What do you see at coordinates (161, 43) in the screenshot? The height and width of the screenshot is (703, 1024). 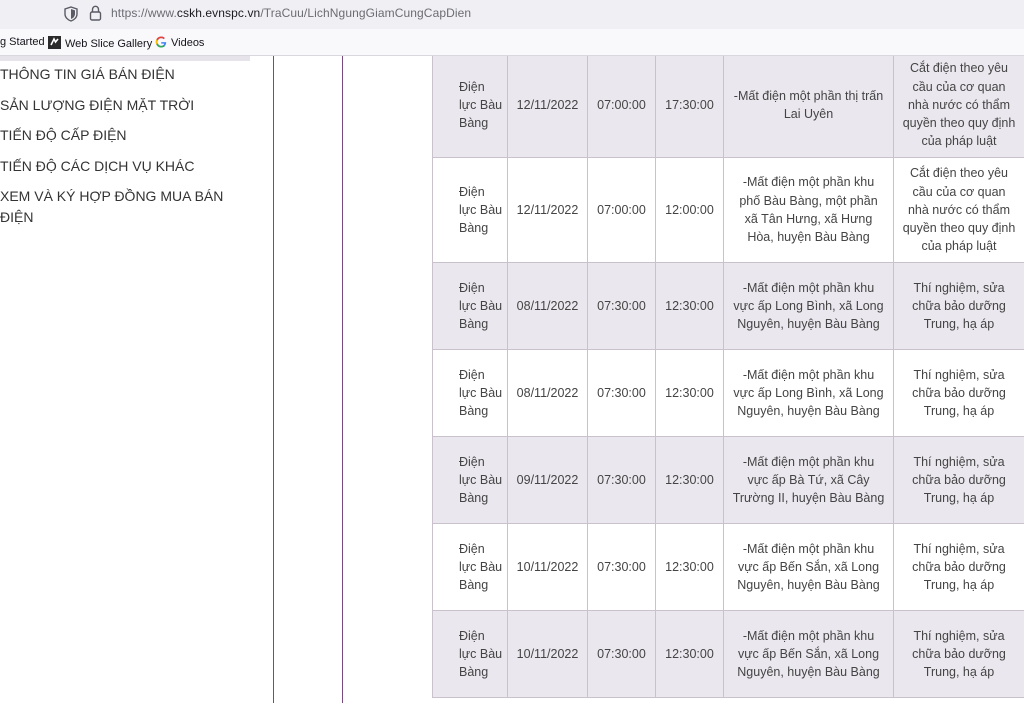 I see `google-icon` at bounding box center [161, 43].